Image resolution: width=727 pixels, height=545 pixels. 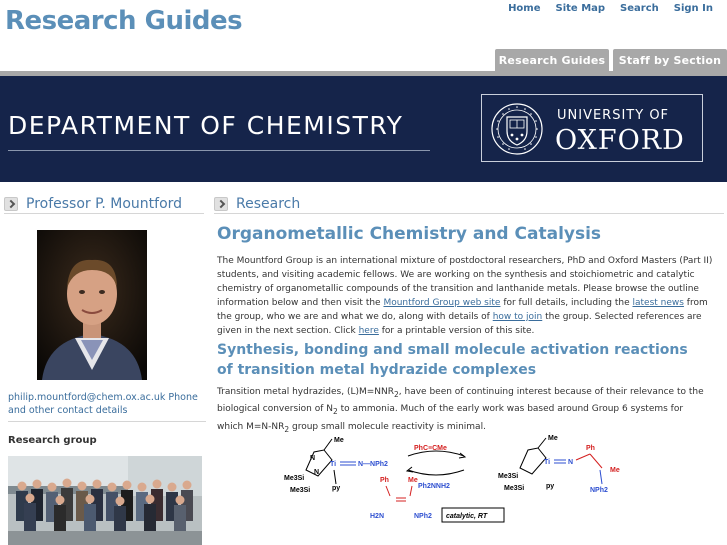 I want to click on professor-name: Professor P. Mountford, so click(x=104, y=203).